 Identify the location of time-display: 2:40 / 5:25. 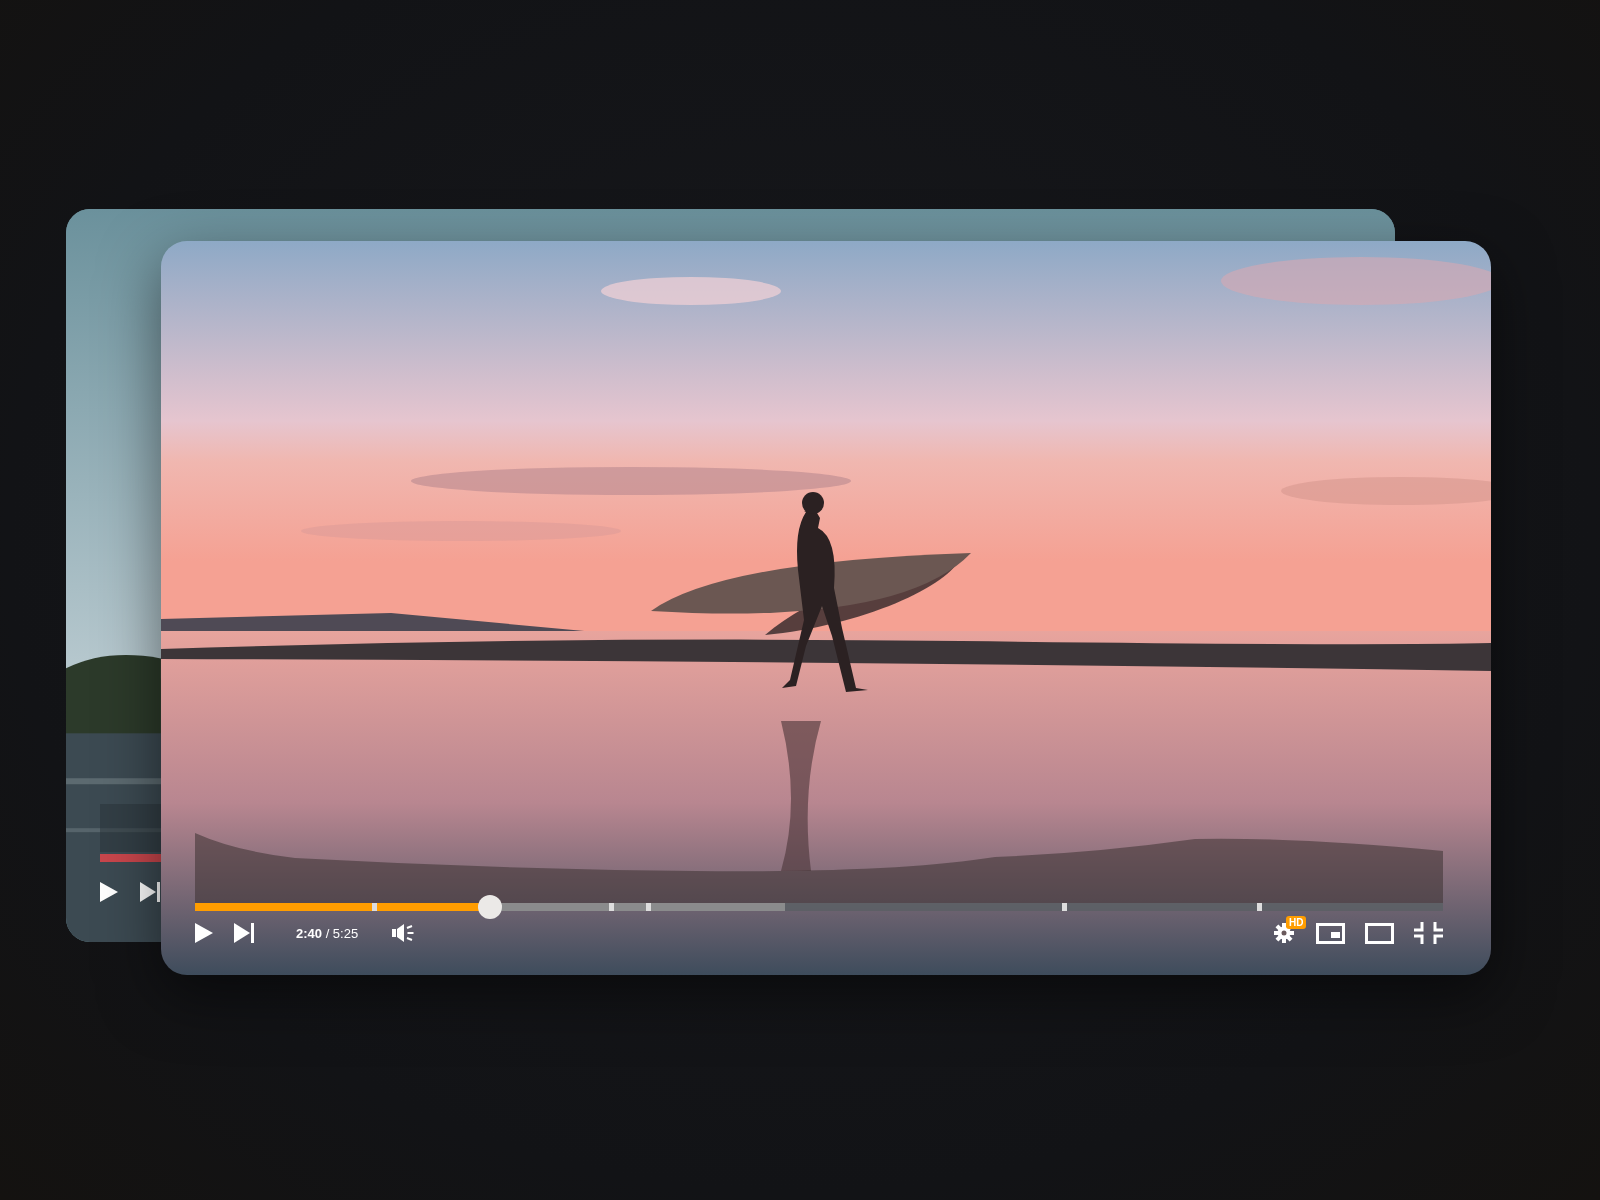
(327, 933).